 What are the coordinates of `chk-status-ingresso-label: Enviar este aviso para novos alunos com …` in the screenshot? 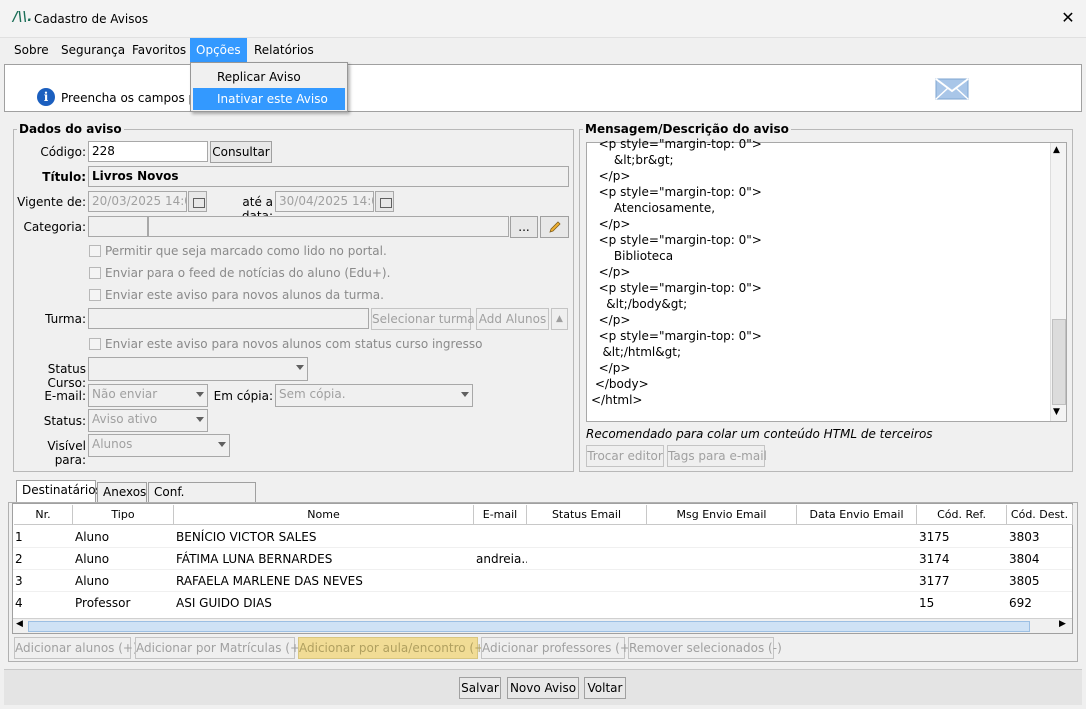 It's located at (294, 344).